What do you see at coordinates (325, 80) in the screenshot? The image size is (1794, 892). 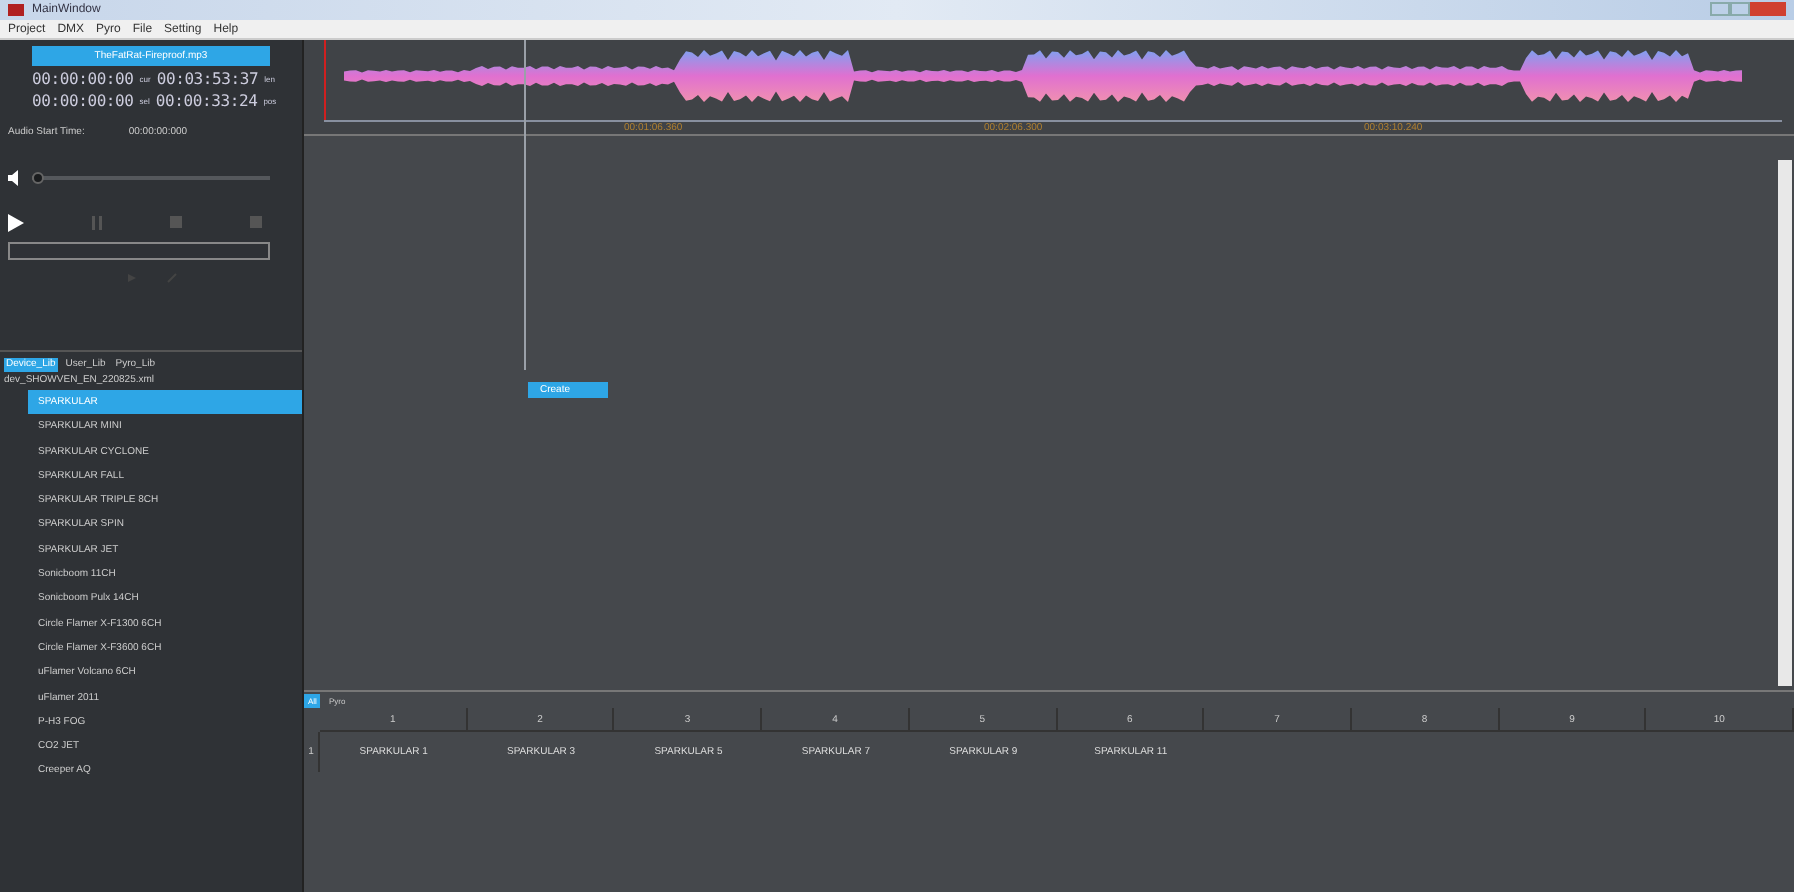 I see `playhead-marker` at bounding box center [325, 80].